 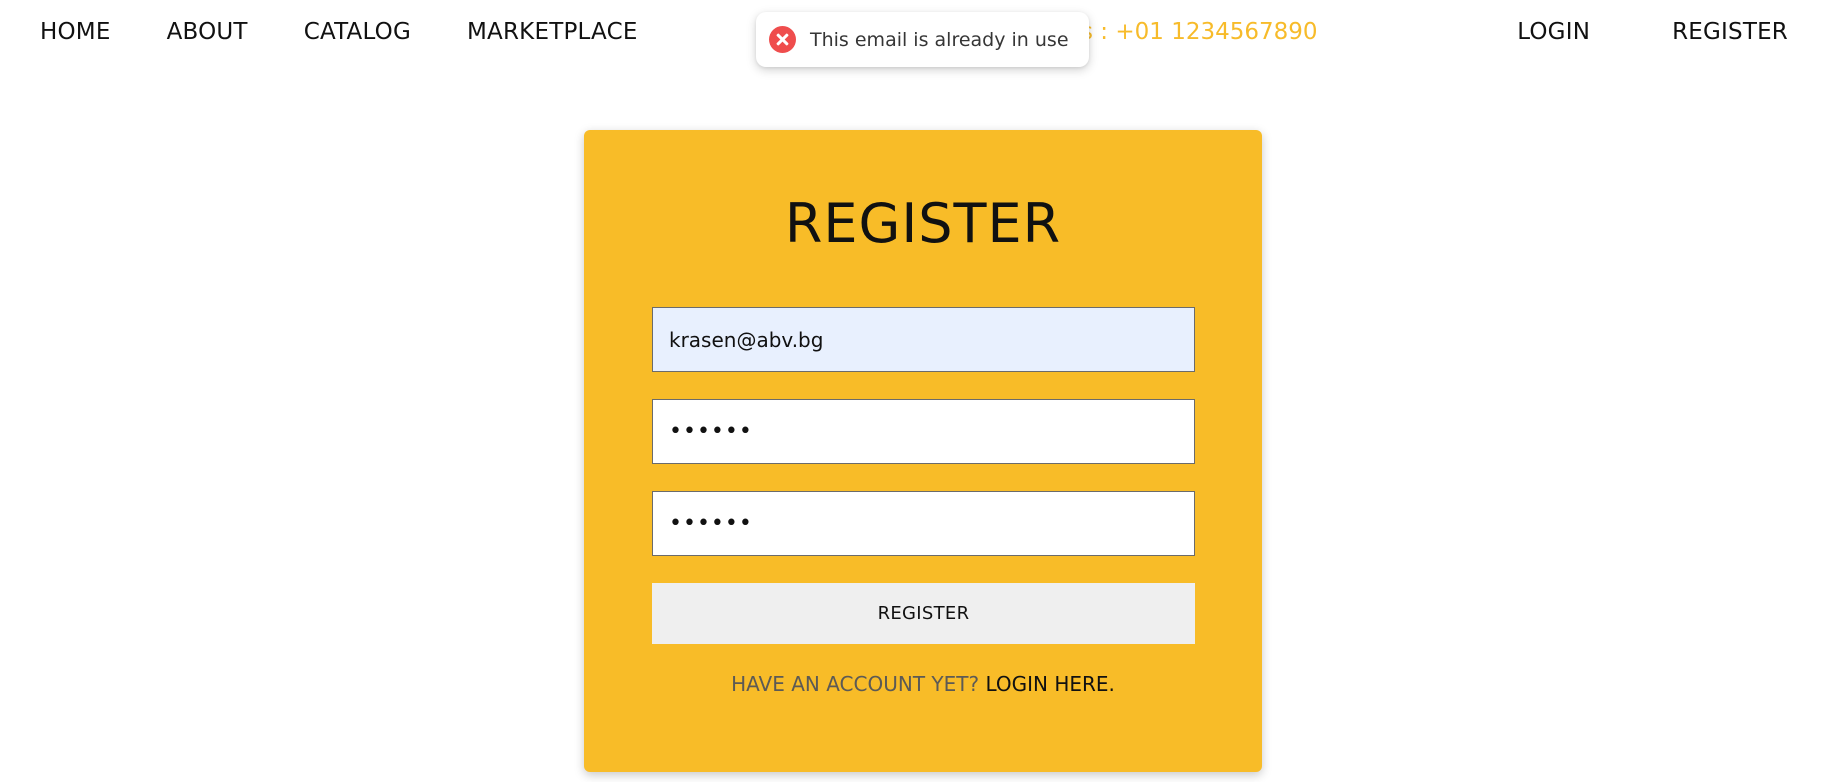 What do you see at coordinates (923, 431) in the screenshot?
I see `password-field` at bounding box center [923, 431].